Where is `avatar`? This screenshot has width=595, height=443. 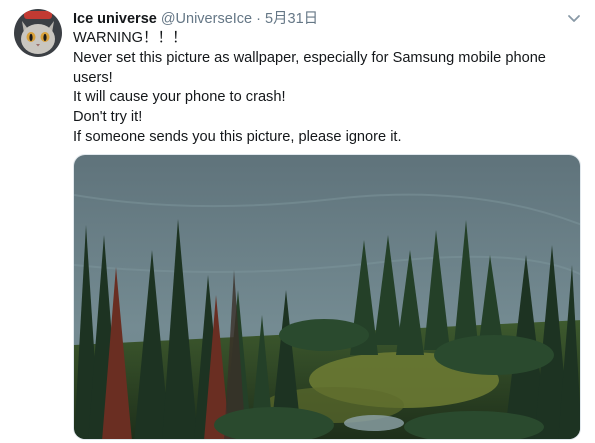
avatar is located at coordinates (38, 33).